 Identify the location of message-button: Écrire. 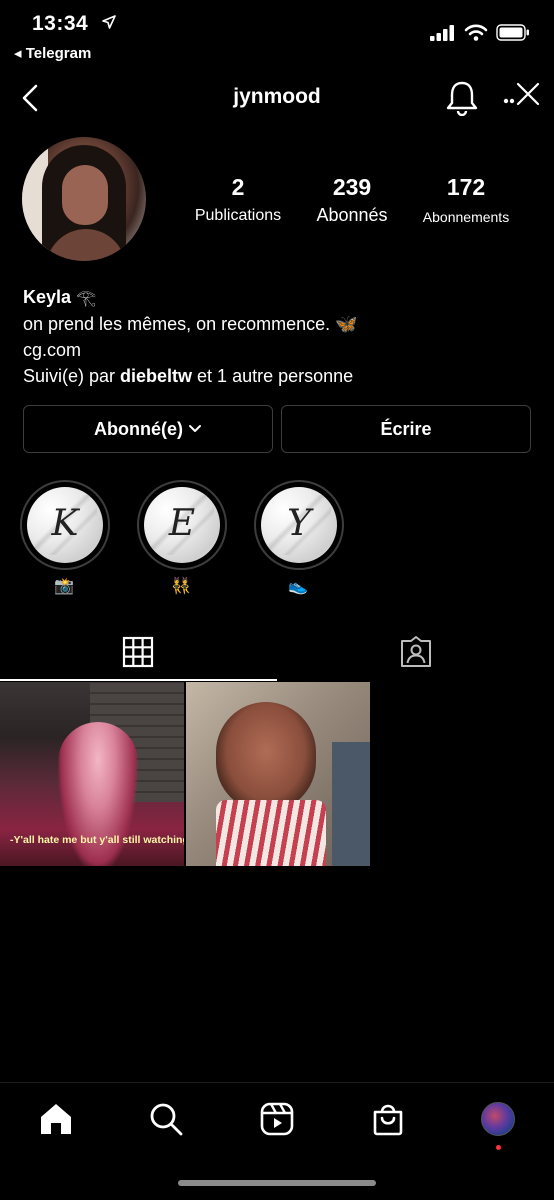
(406, 429).